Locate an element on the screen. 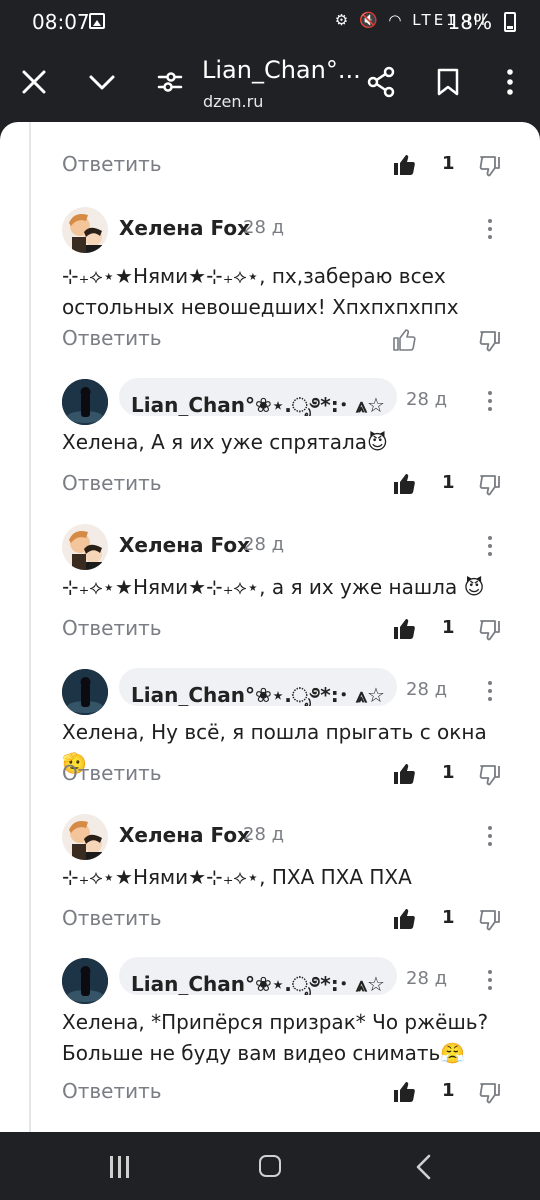 Image resolution: width=540 pixels, height=1200 pixels. back-button is located at coordinates (424, 1167).